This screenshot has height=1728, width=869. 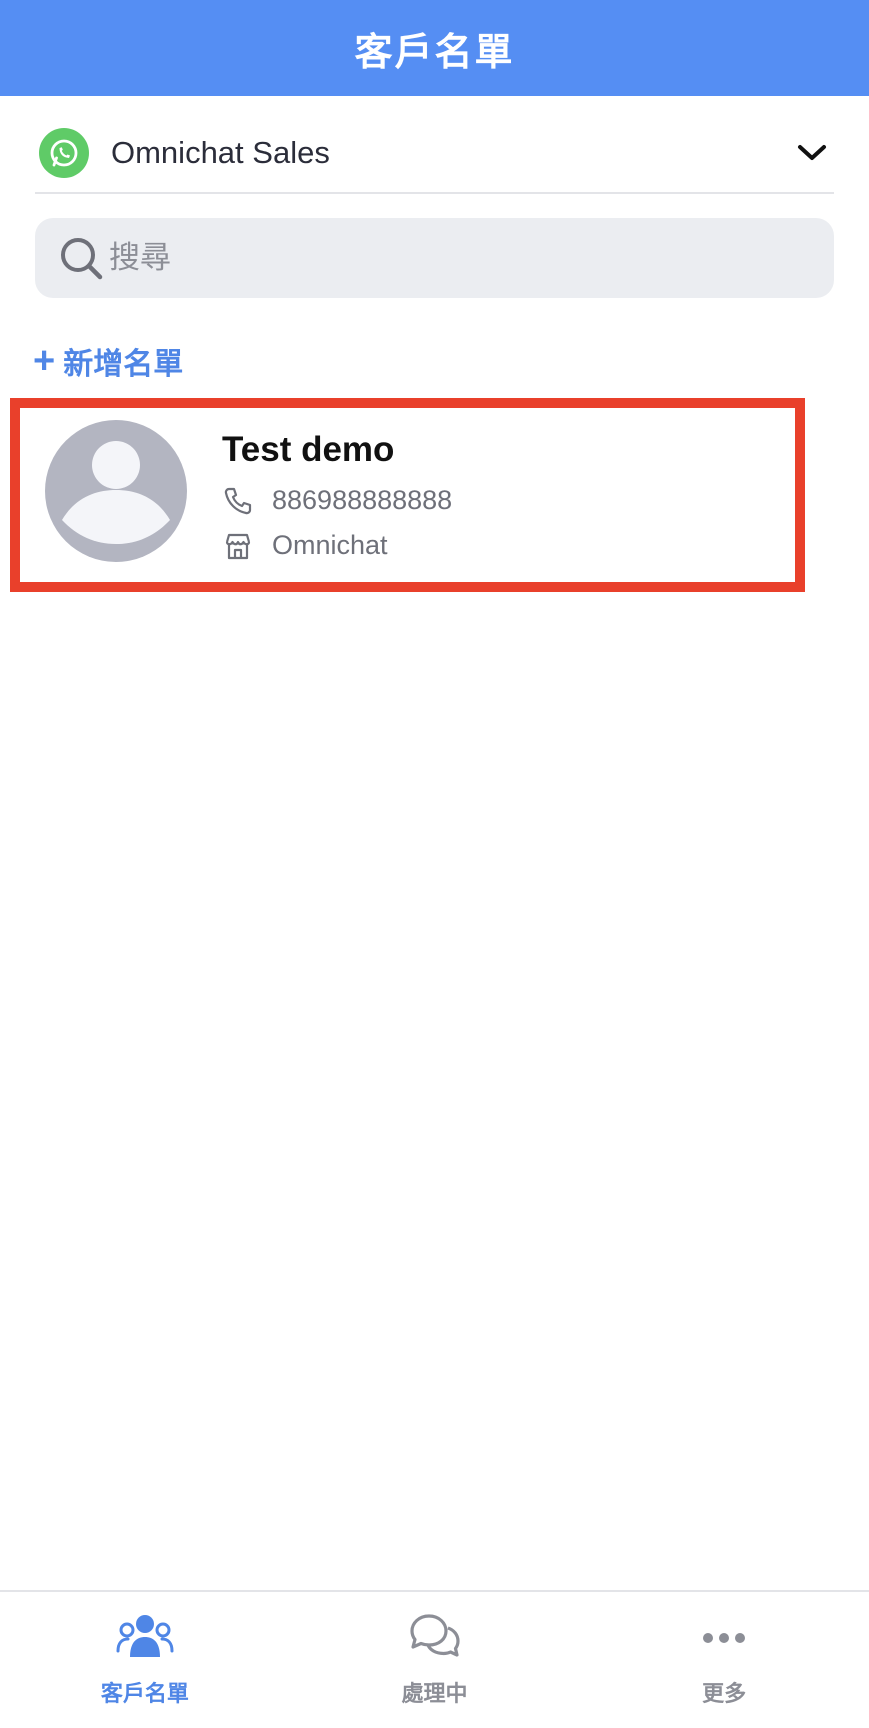 I want to click on tab-more: 更多, so click(x=724, y=1660).